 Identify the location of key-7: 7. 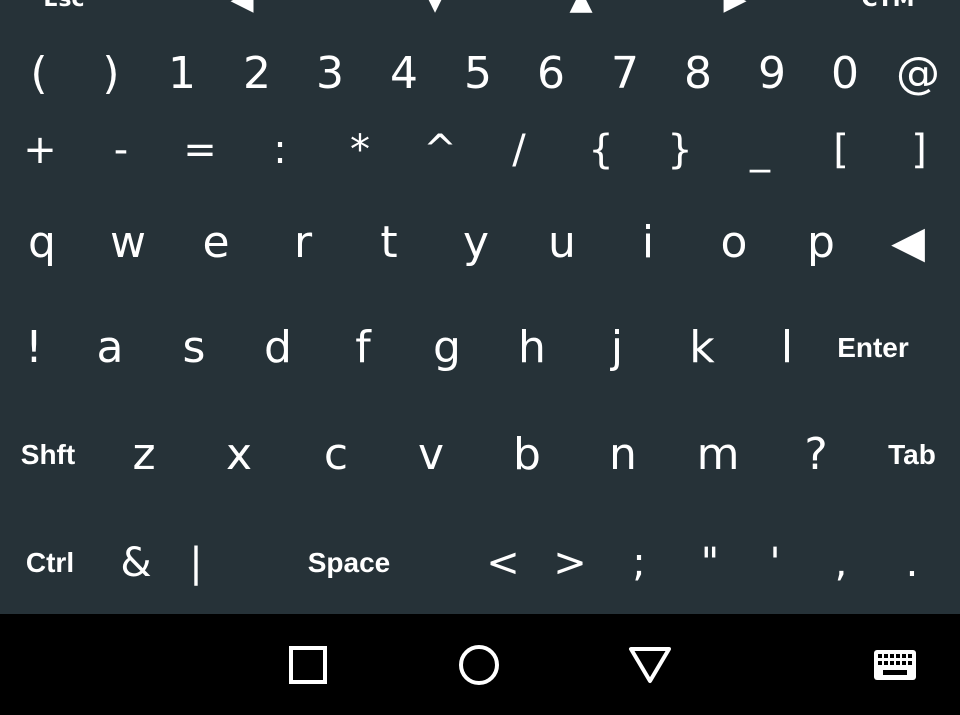
(625, 74).